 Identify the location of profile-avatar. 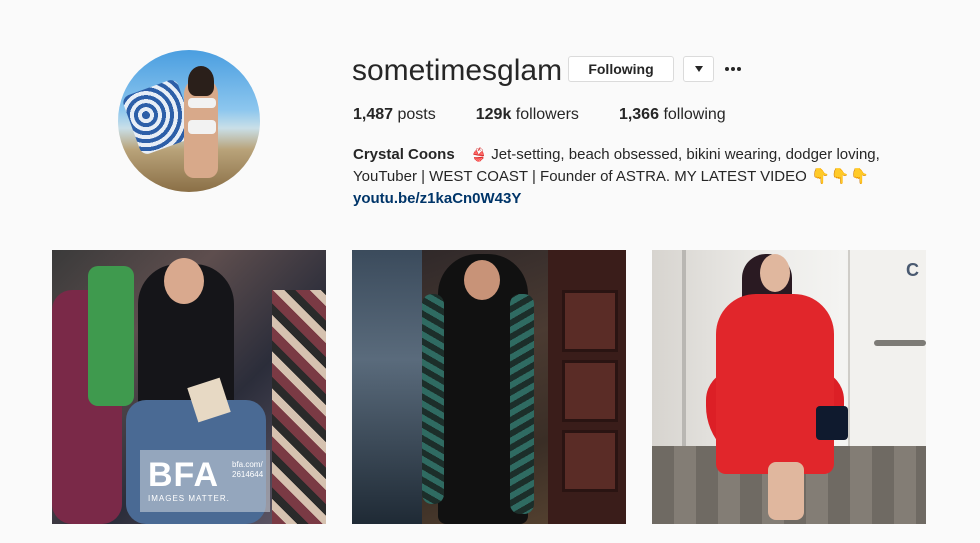
(189, 121).